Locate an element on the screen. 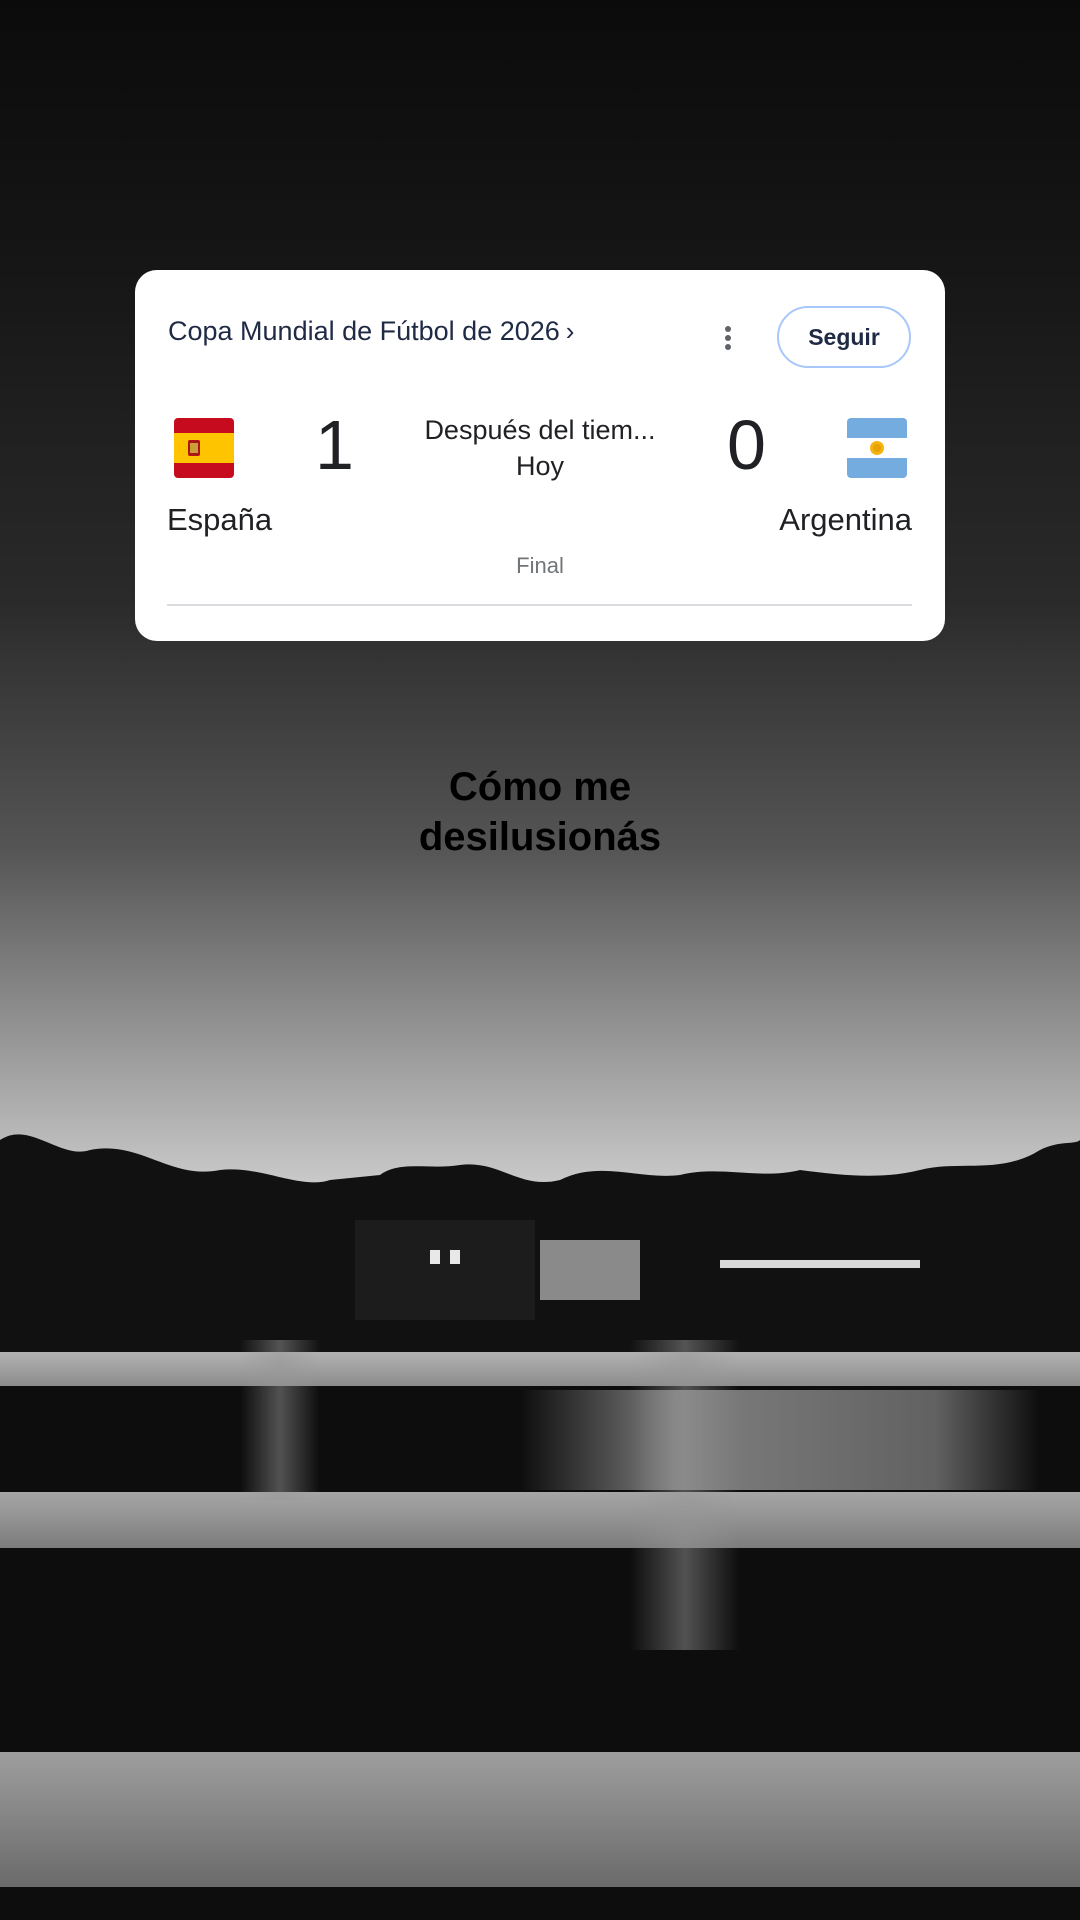 Image resolution: width=1080 pixels, height=1920 pixels. tree-line-silhouette is located at coordinates (540, 1247).